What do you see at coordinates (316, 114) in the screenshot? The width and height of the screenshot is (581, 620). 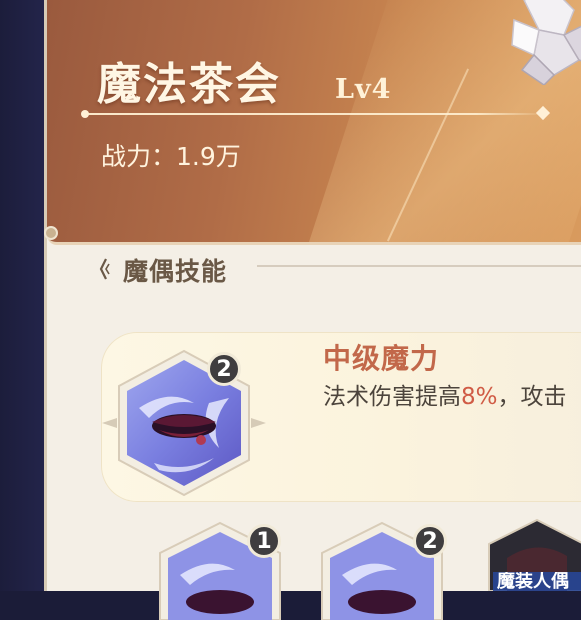 I see `header-divider` at bounding box center [316, 114].